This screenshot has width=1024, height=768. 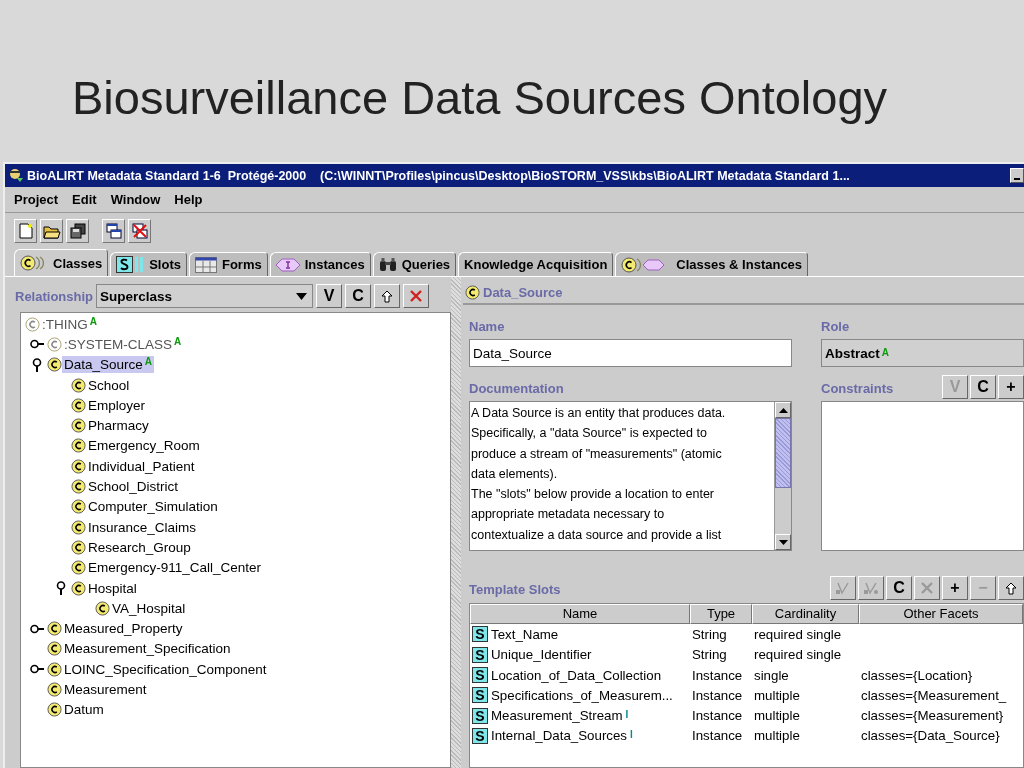 I want to click on windows-button, so click(x=113, y=231).